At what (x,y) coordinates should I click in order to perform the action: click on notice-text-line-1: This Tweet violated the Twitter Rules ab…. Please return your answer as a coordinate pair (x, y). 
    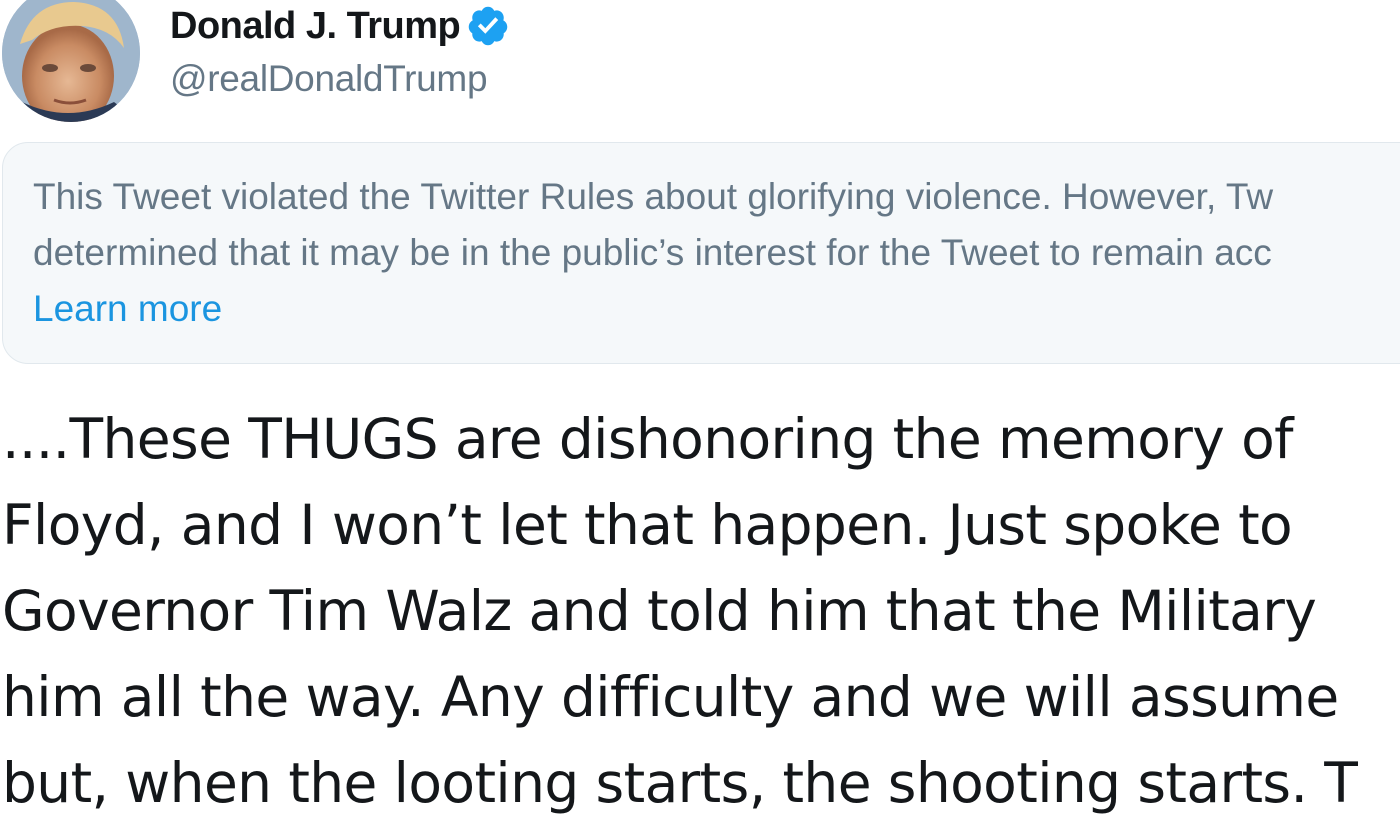
    Looking at the image, I should click on (653, 196).